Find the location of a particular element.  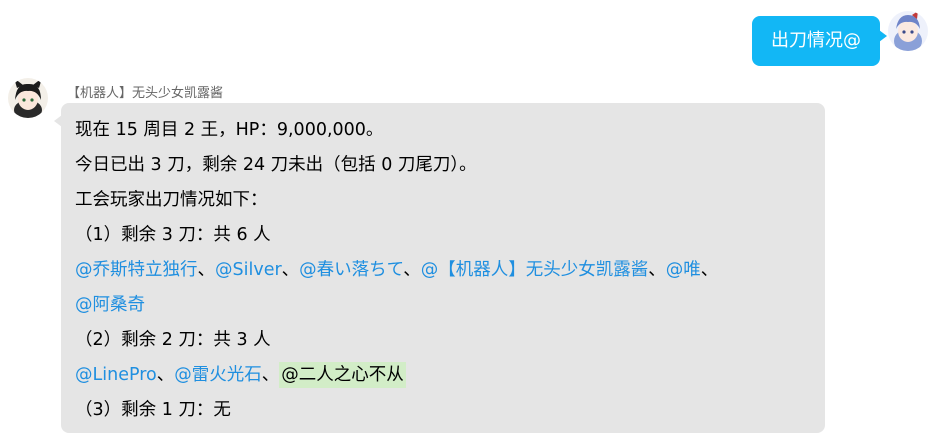

user-avatar-icon is located at coordinates (908, 31).